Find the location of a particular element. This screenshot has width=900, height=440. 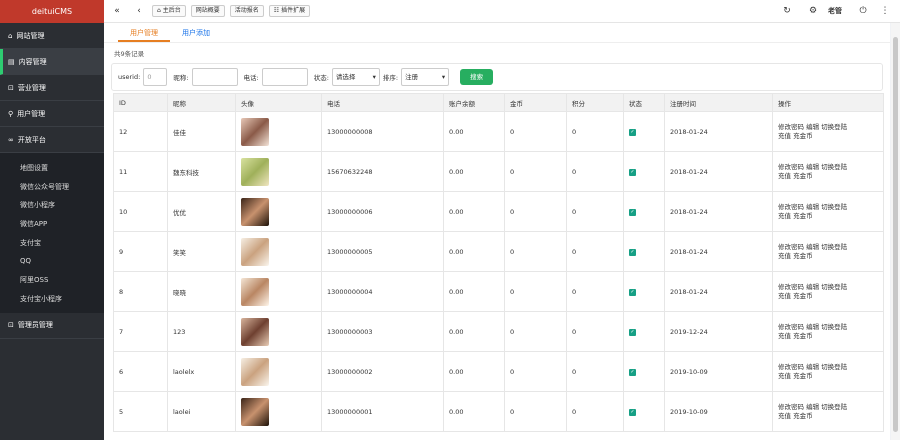

cell-phone: 13000000001 is located at coordinates (382, 411).